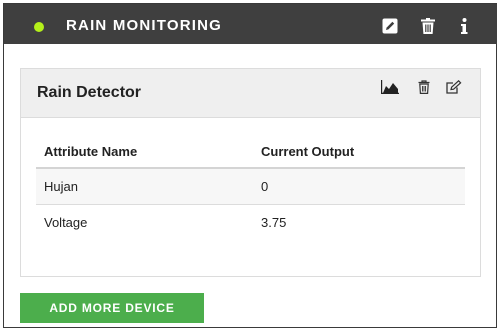 The width and height of the screenshot is (501, 331). Describe the element at coordinates (274, 222) in the screenshot. I see `attribute-value-cell: 3.75` at that location.